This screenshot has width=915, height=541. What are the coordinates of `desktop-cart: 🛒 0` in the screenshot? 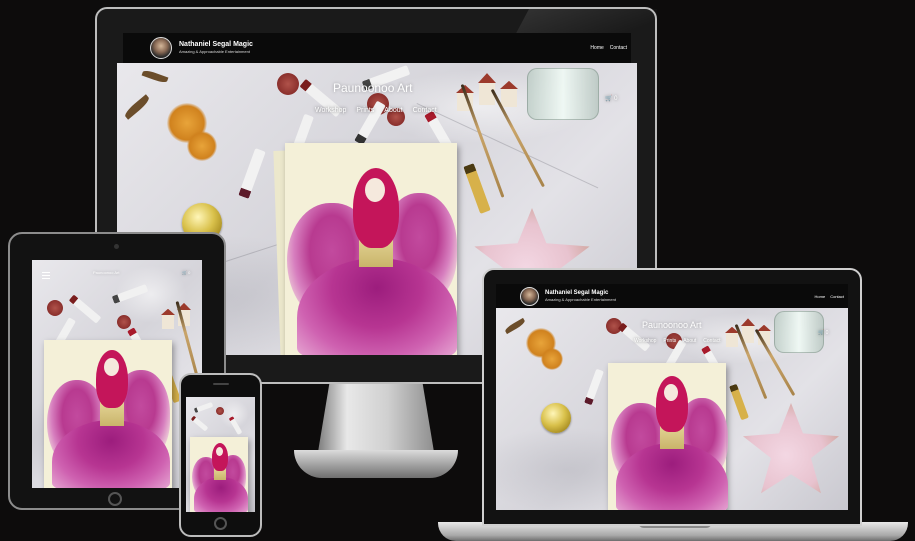 It's located at (611, 98).